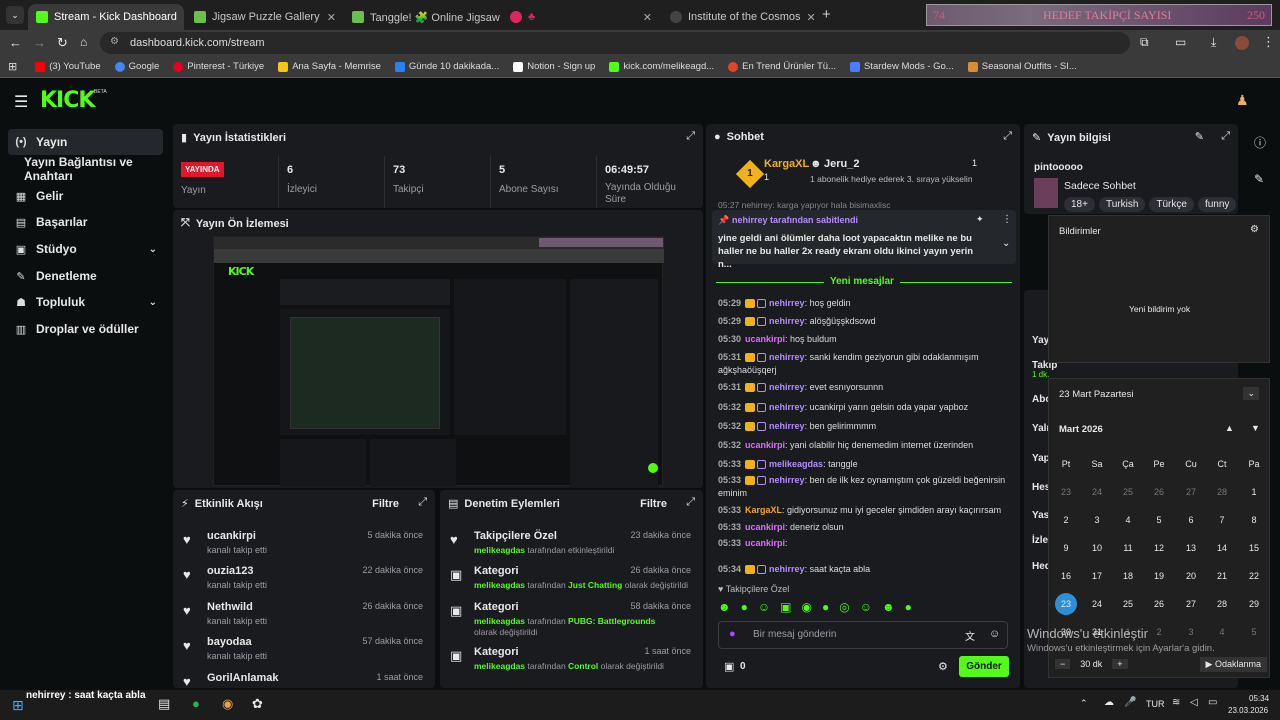 Image resolution: width=1280 pixels, height=720 pixels. Describe the element at coordinates (1128, 576) in the screenshot. I see `calendar-day: 18` at that location.